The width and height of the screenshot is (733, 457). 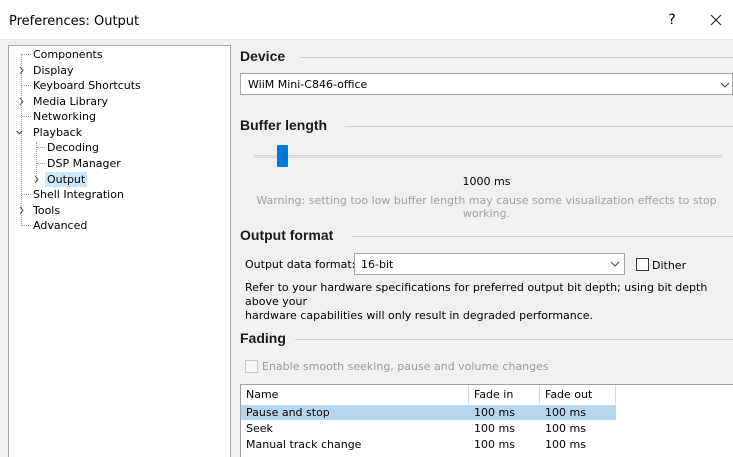 I want to click on close-icon, so click(x=716, y=20).